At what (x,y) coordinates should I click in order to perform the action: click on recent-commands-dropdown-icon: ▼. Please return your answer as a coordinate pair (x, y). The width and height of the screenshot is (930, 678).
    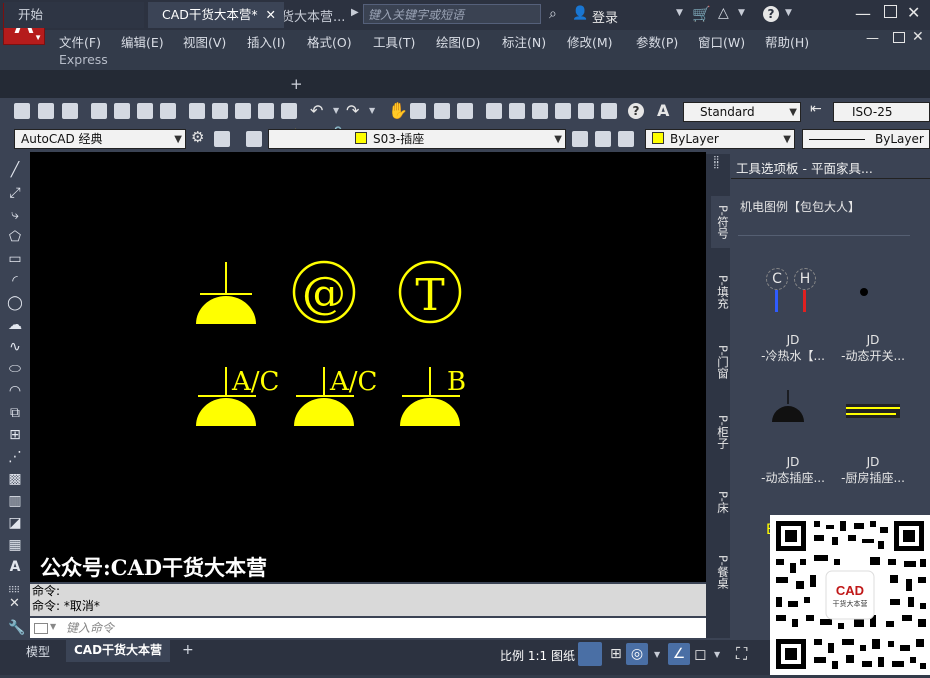
    Looking at the image, I should click on (53, 626).